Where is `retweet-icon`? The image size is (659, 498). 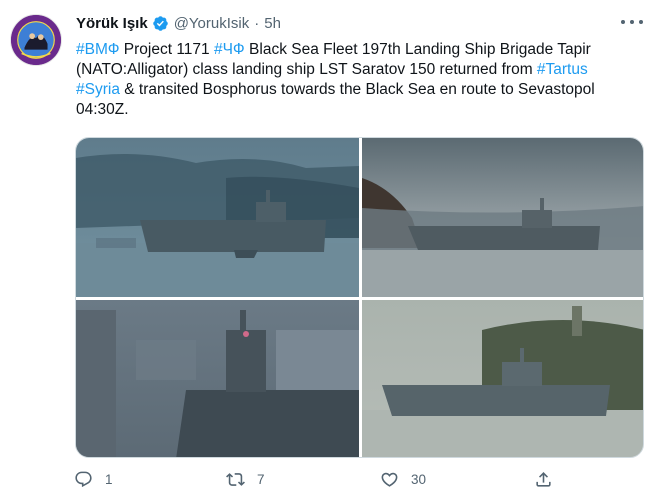
retweet-icon is located at coordinates (235, 479).